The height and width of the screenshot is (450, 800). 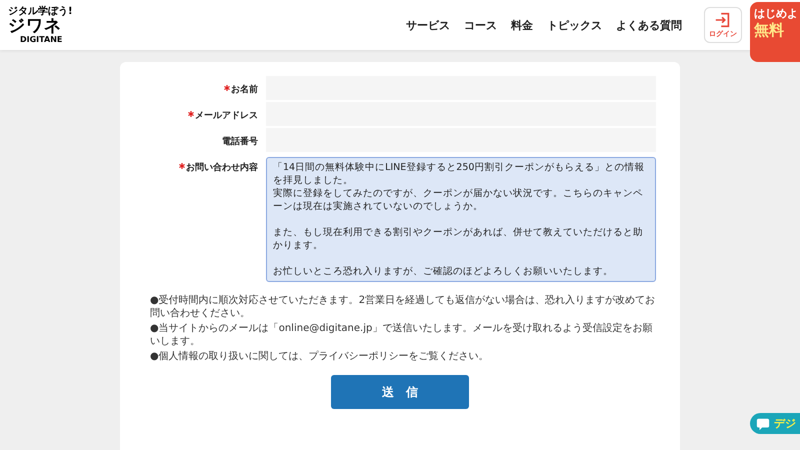 What do you see at coordinates (428, 25) in the screenshot?
I see `nav-link: サービス` at bounding box center [428, 25].